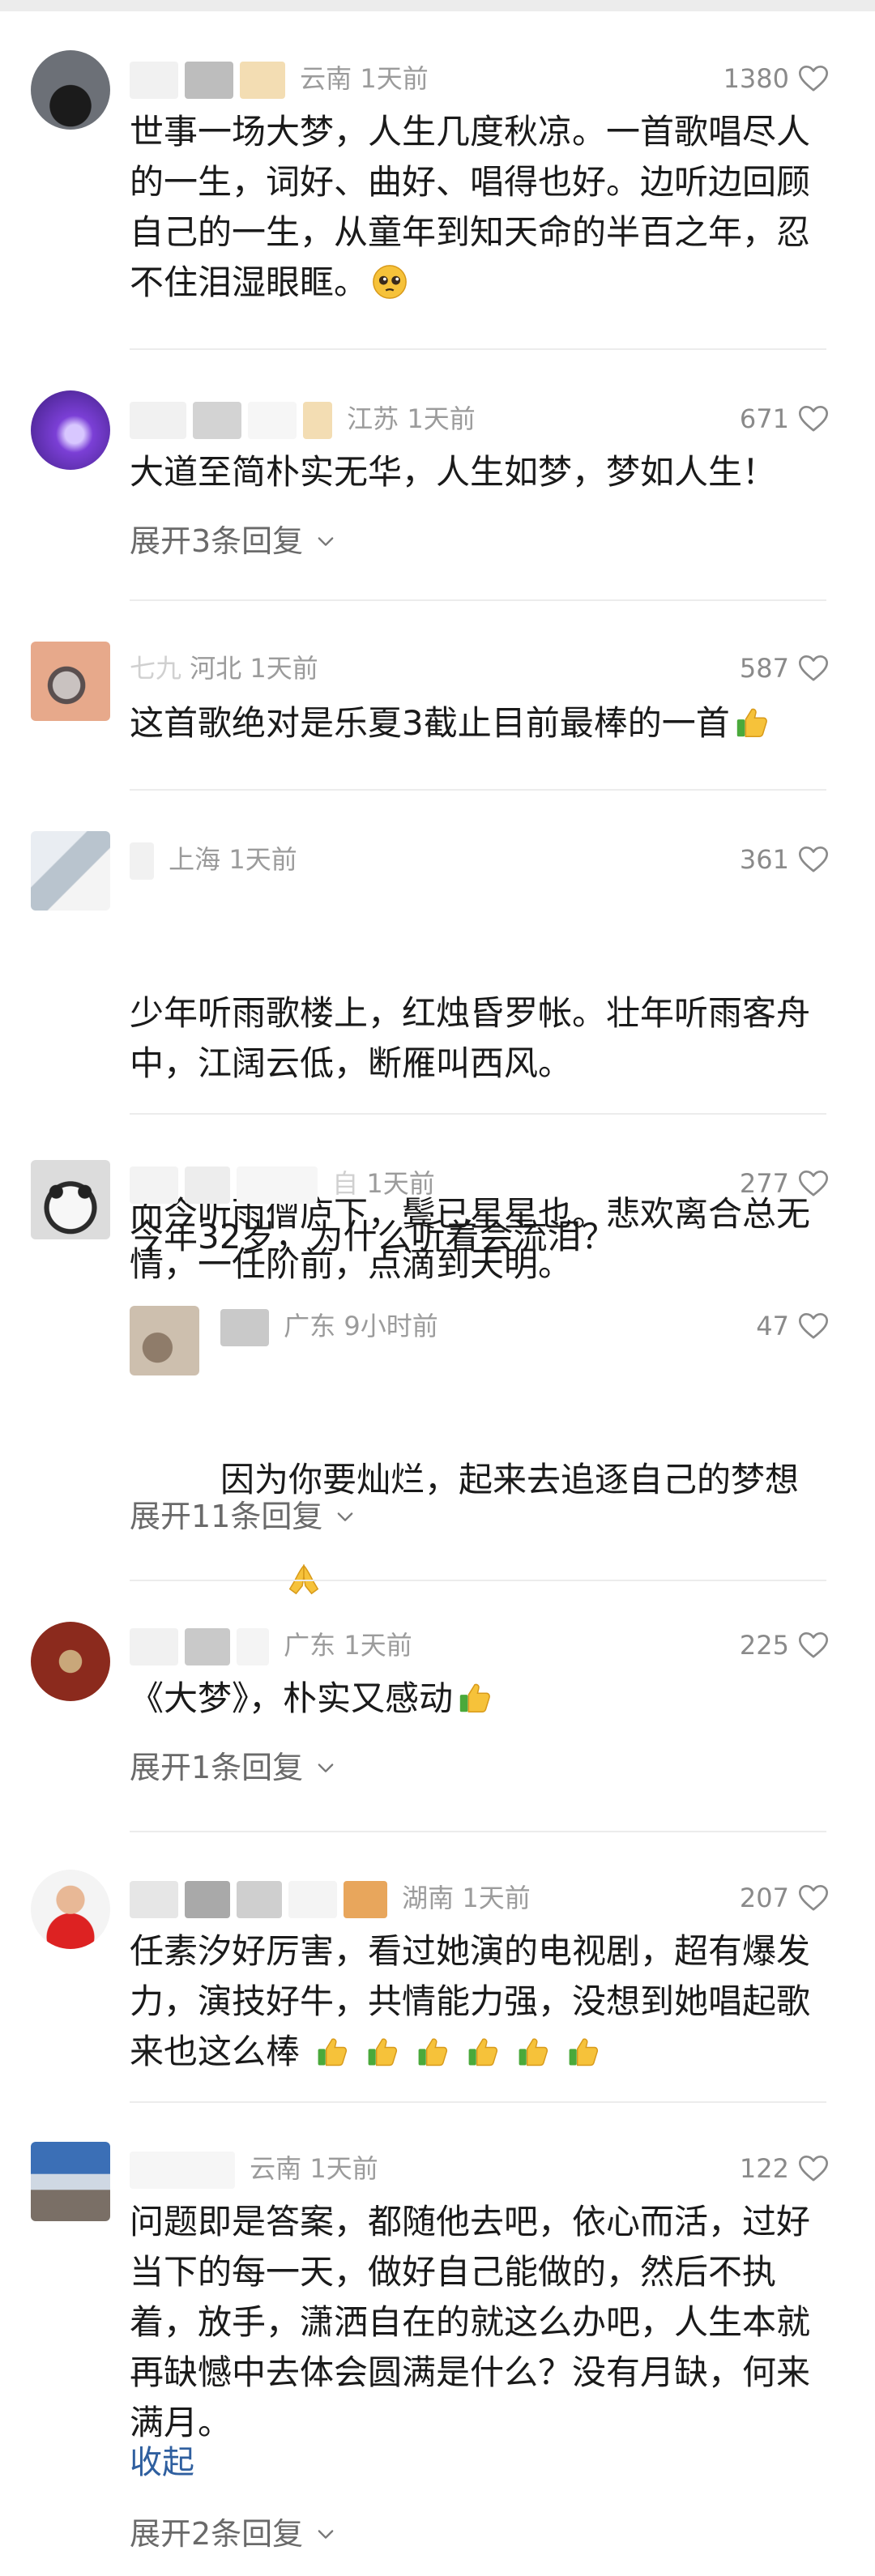 This screenshot has width=875, height=2576. I want to click on top-bar, so click(437, 5).